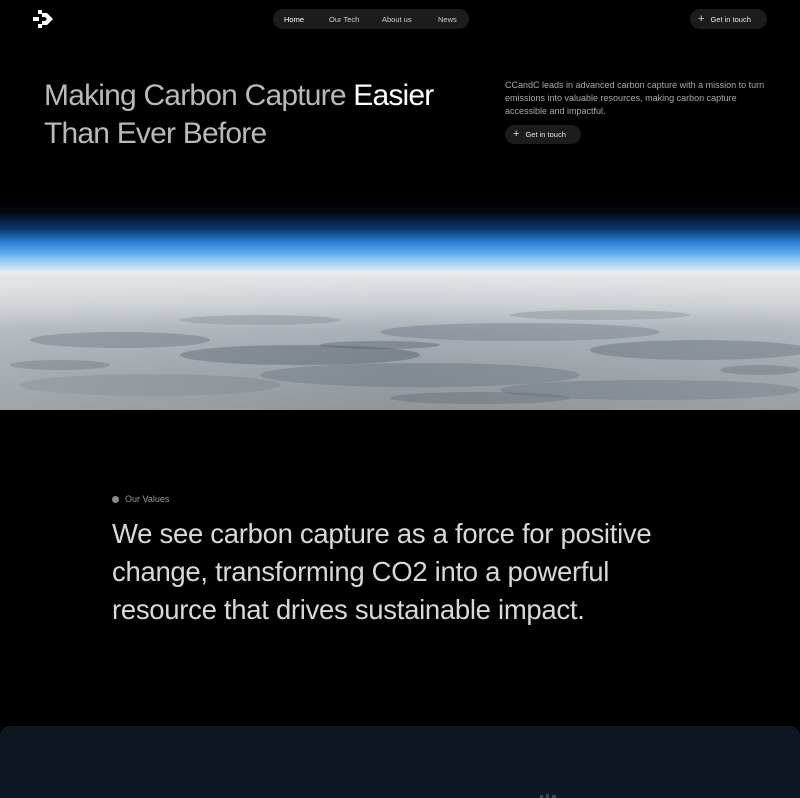 The width and height of the screenshot is (800, 798). What do you see at coordinates (43, 19) in the screenshot?
I see `arrow-logo-icon` at bounding box center [43, 19].